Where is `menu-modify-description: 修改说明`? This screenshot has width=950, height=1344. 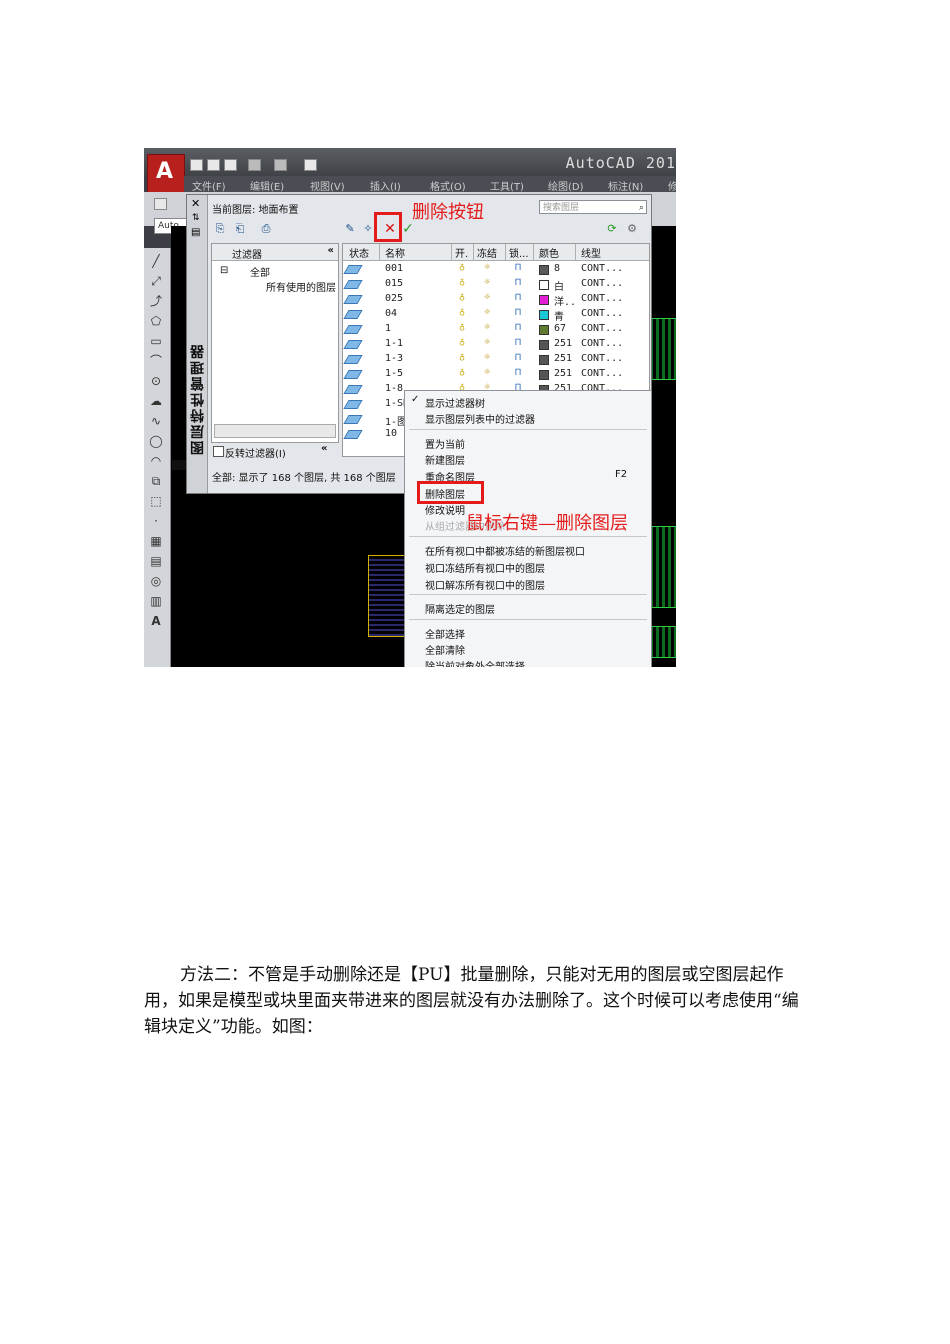 menu-modify-description: 修改说明 is located at coordinates (445, 509).